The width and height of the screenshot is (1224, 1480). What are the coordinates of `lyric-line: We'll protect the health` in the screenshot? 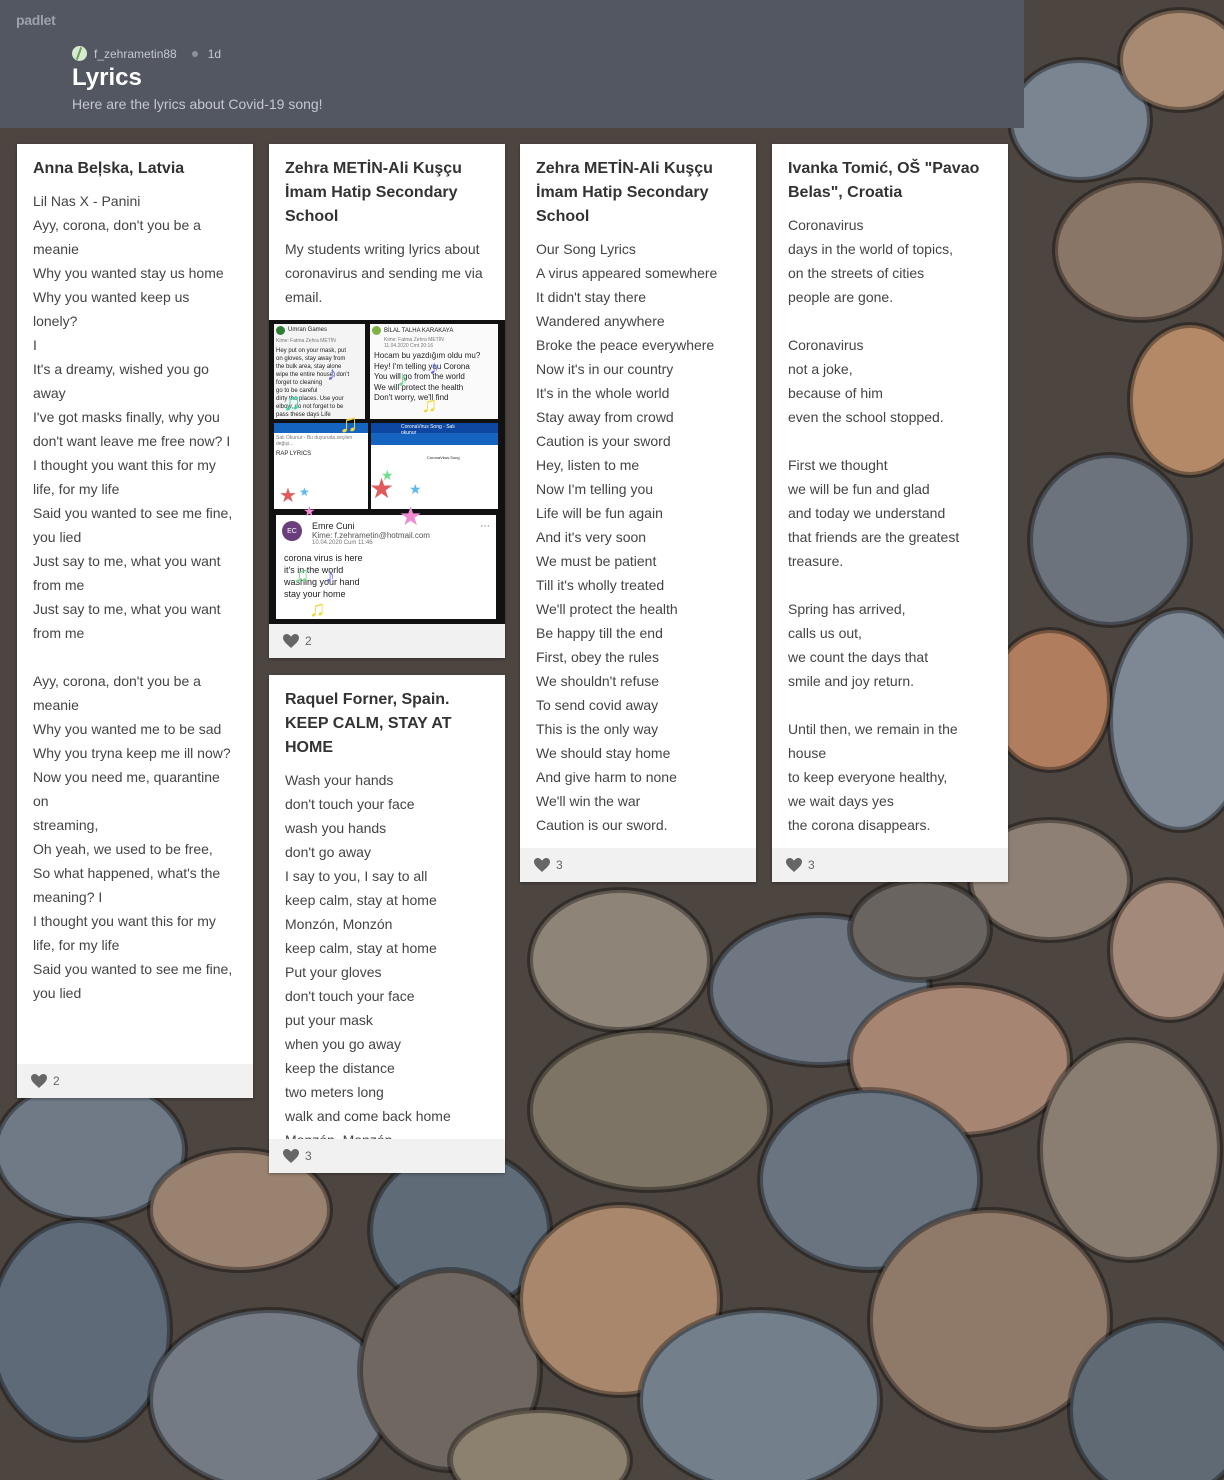 It's located at (607, 609).